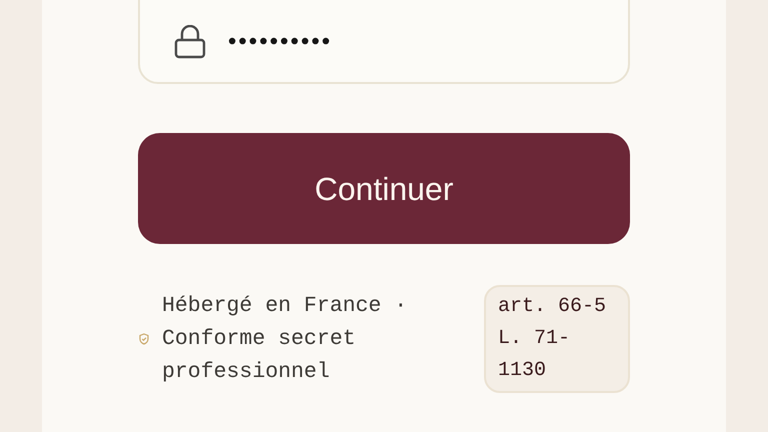  Describe the element at coordinates (384, 42) in the screenshot. I see `password-field: ••••••••••` at that location.